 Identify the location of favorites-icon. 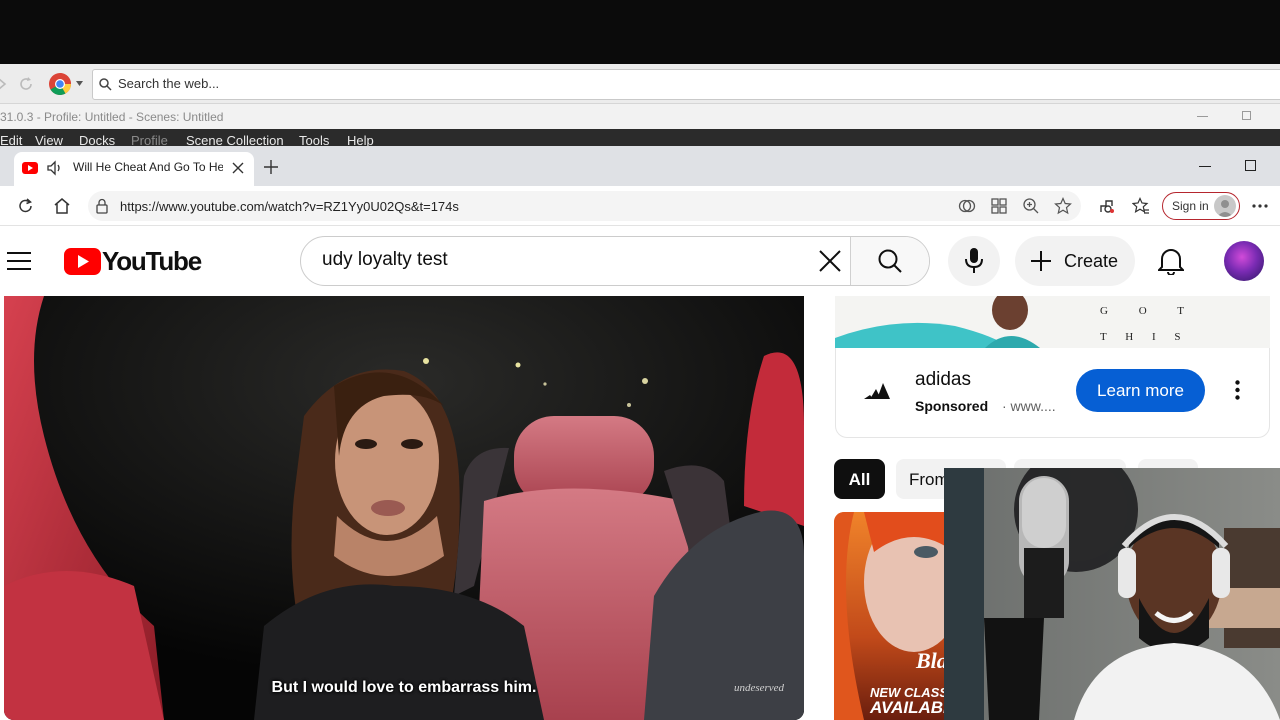
(1141, 206).